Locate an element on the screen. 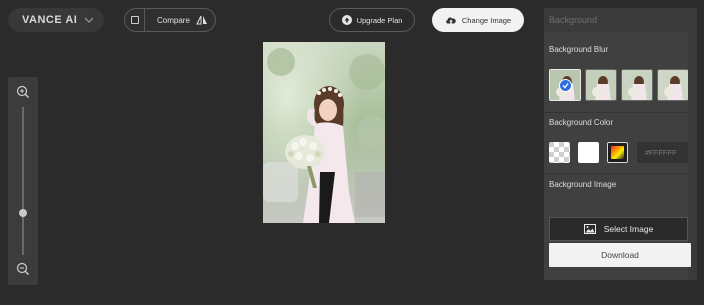 This screenshot has height=305, width=704. panel-title: Background is located at coordinates (573, 20).